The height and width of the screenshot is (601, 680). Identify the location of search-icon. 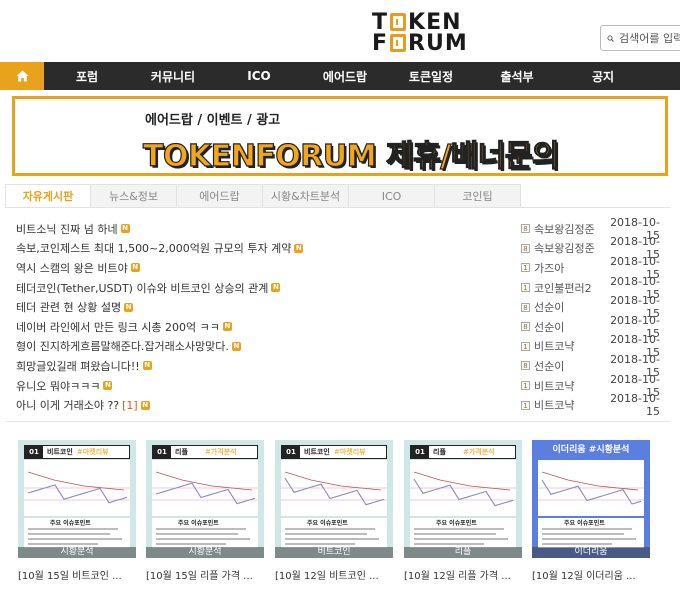
(610, 38).